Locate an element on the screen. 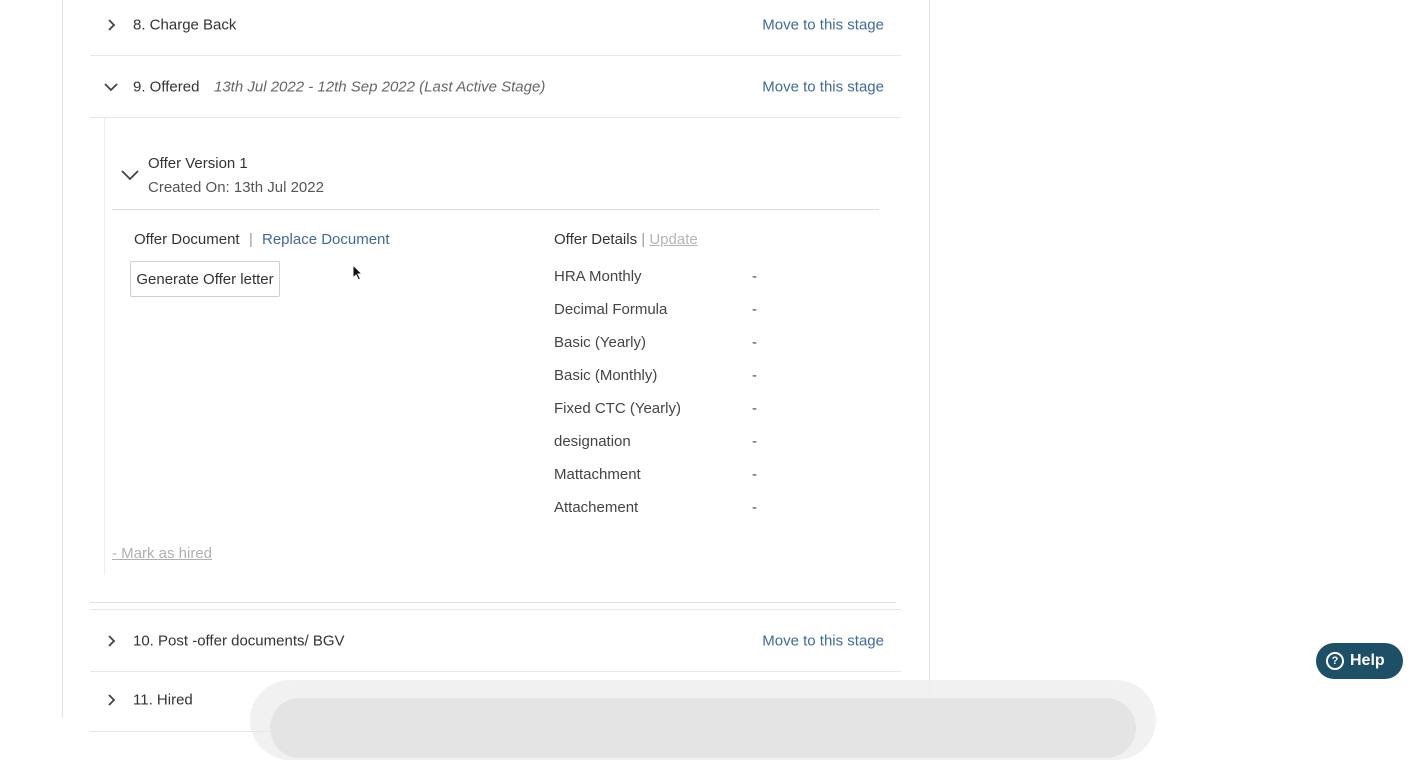 This screenshot has height=760, width=1412. field-label-mattachment: Mattachment is located at coordinates (597, 474).